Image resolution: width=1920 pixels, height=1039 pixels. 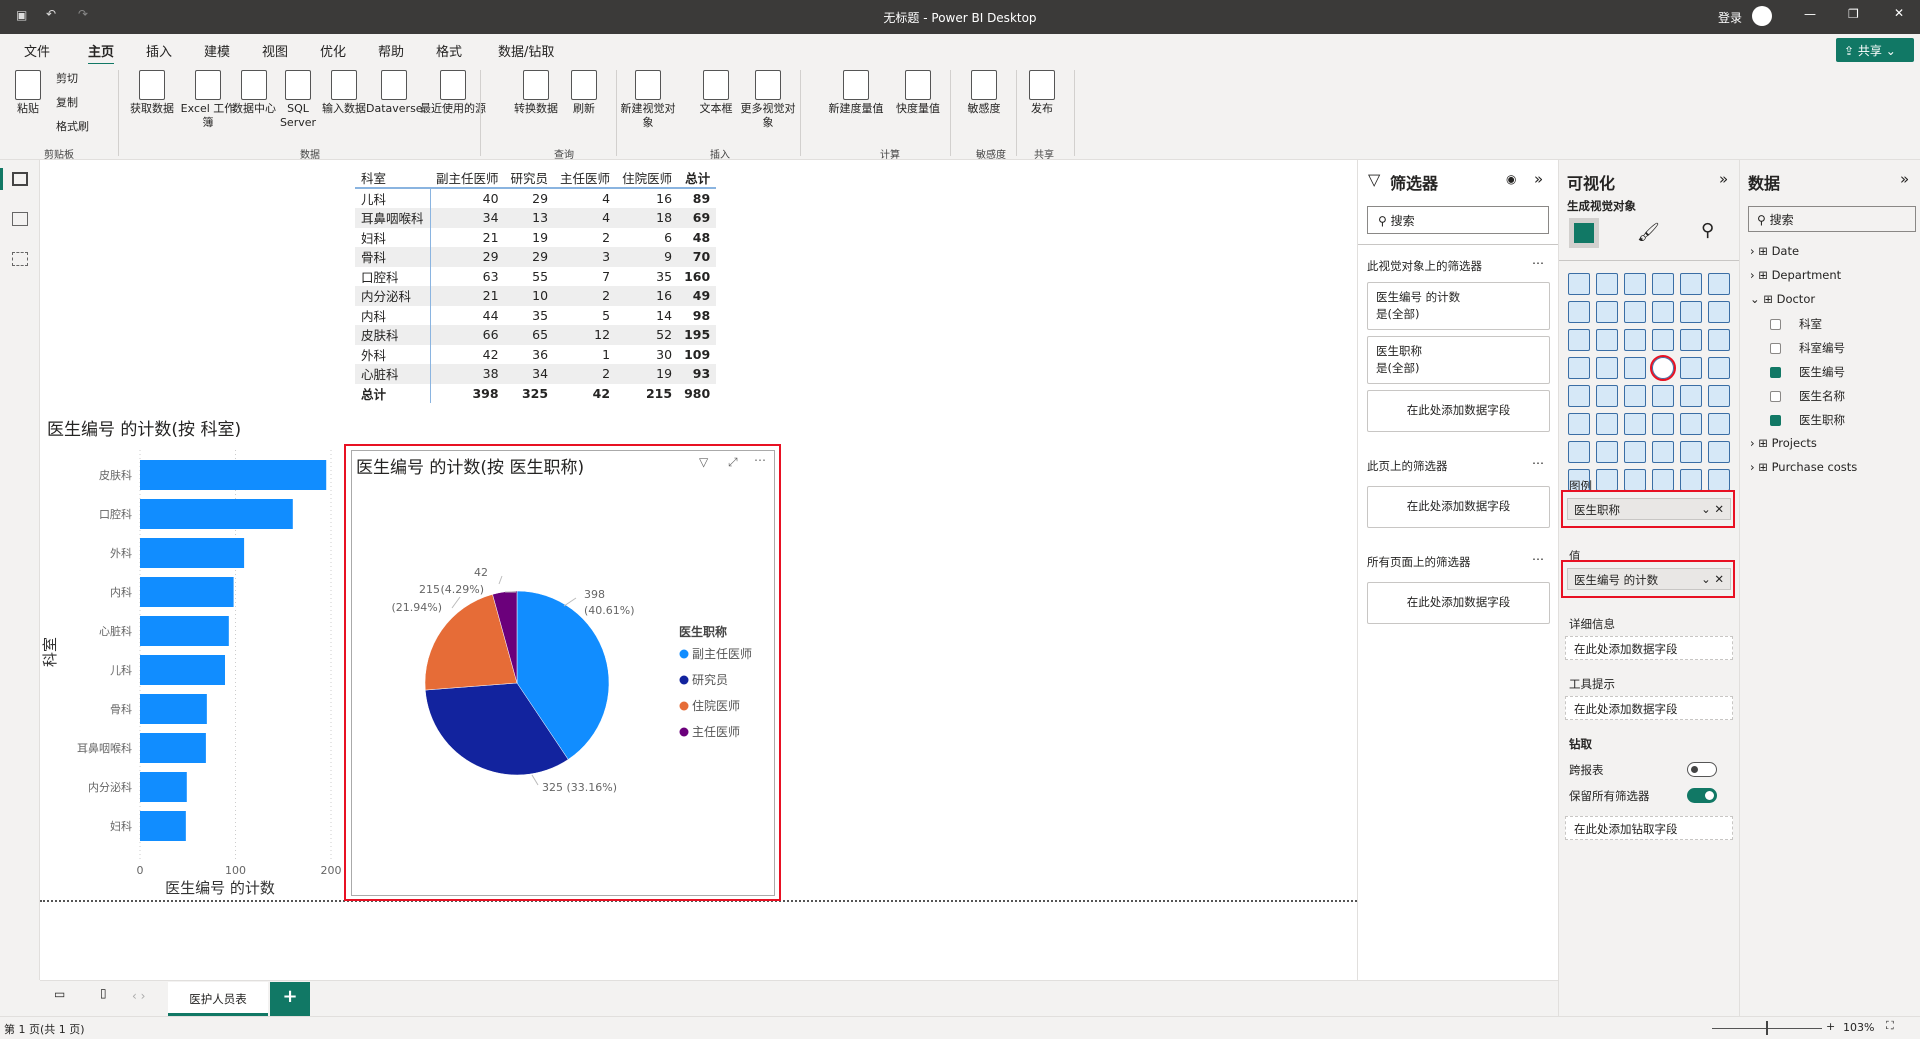 What do you see at coordinates (716, 93) in the screenshot?
I see `ribbon-button: 文本框` at bounding box center [716, 93].